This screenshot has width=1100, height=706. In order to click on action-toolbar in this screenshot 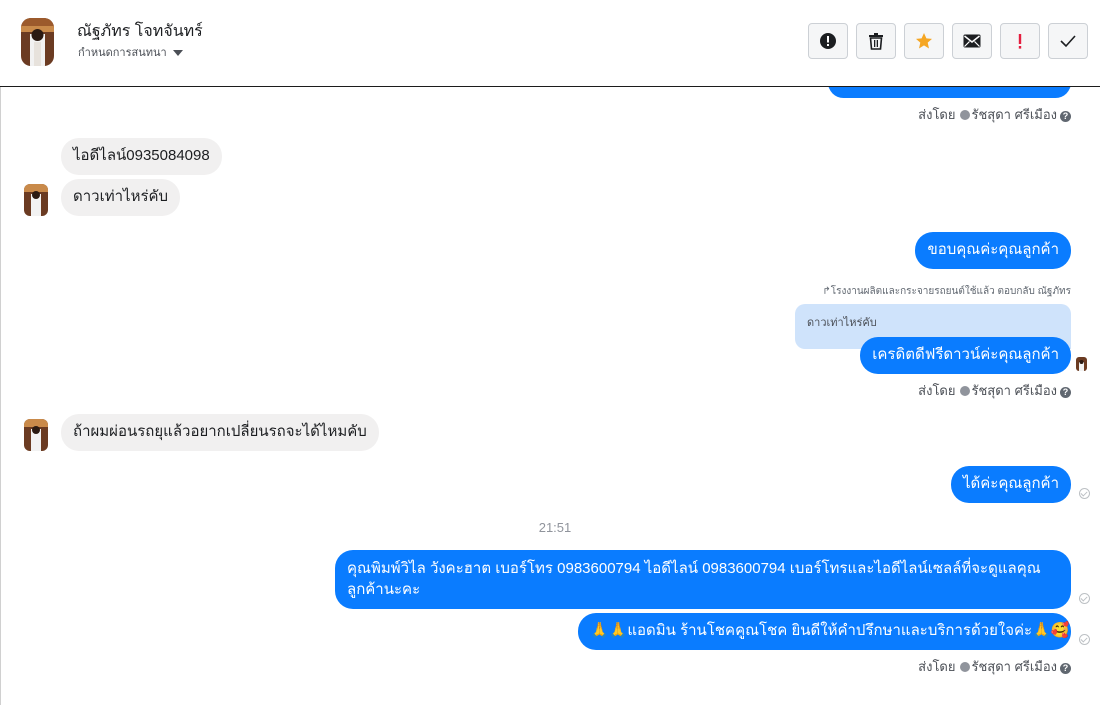, I will do `click(948, 41)`.